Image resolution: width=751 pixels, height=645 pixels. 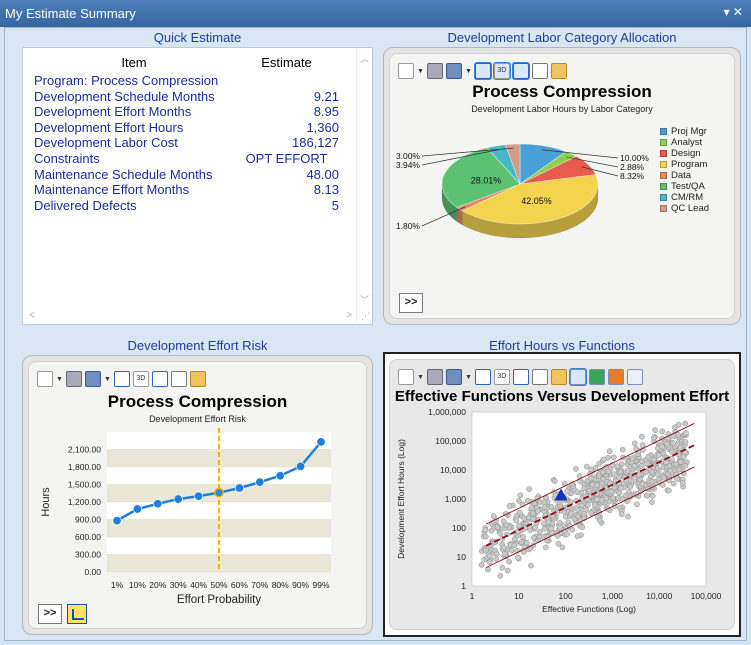 I want to click on table-row: Program: Process Compression, so click(x=186, y=81).